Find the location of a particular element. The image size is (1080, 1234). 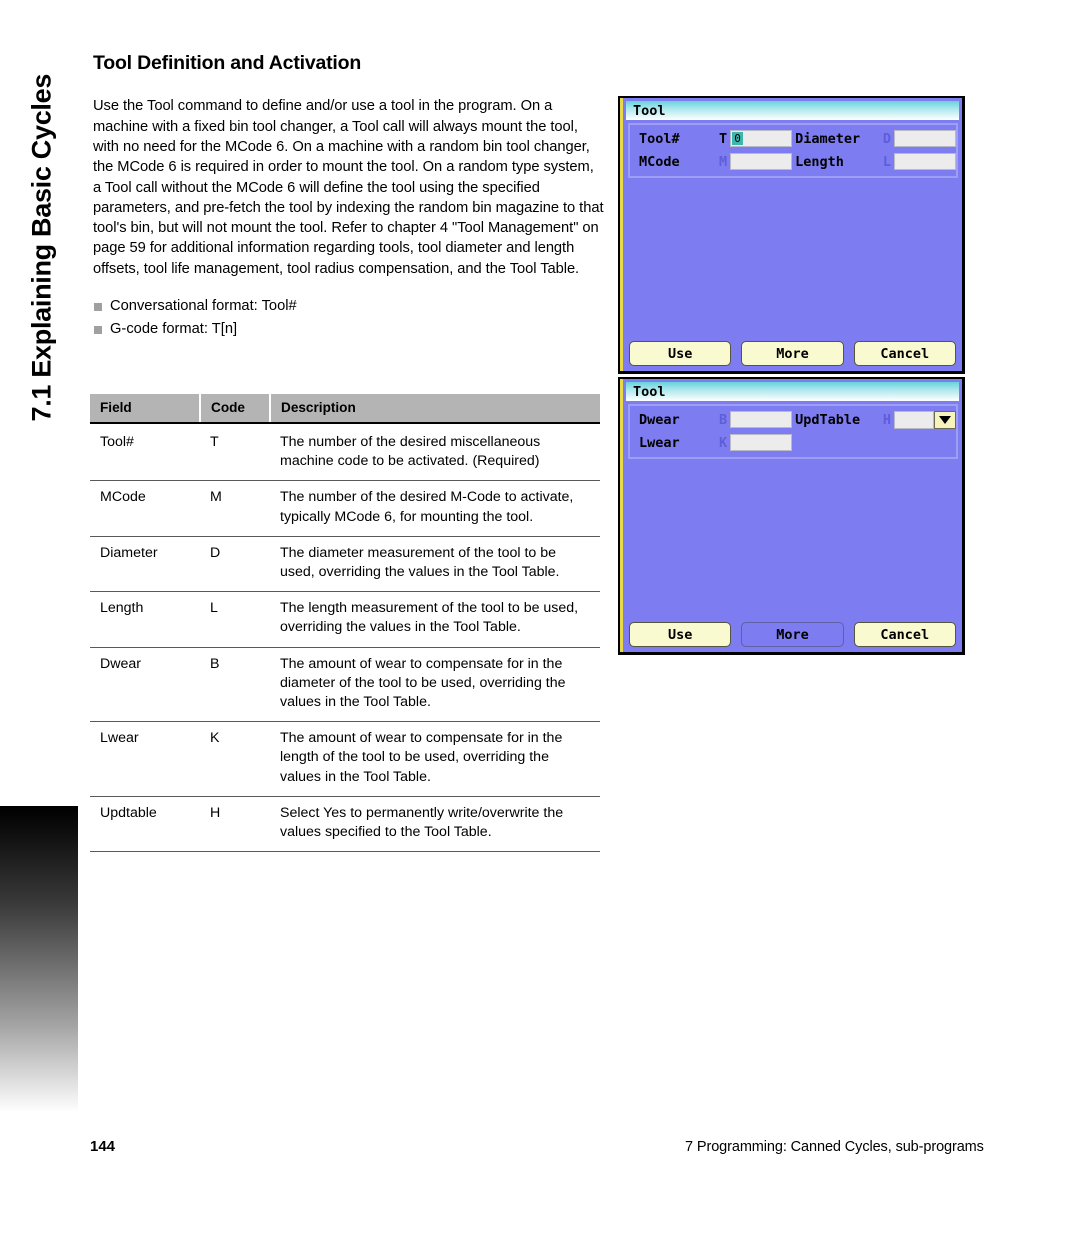

field-label: MCode is located at coordinates (659, 161).